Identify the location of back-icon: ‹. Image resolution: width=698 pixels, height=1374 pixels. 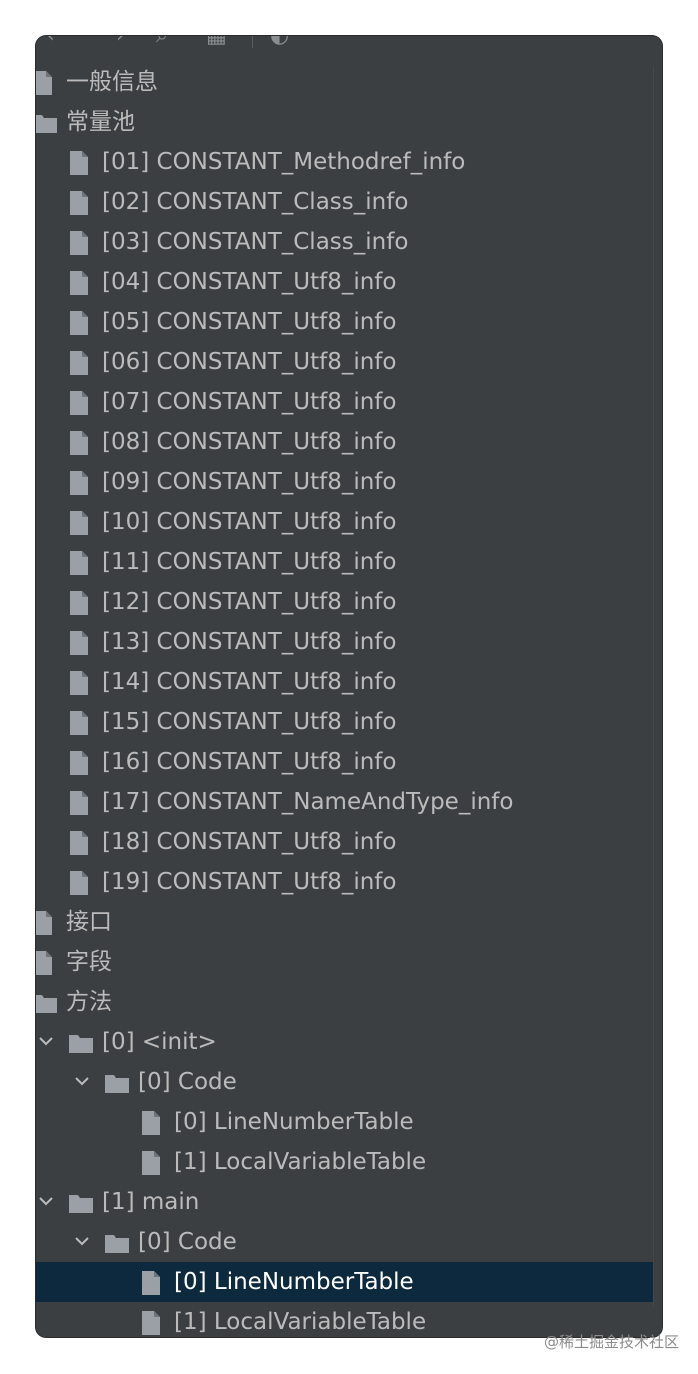
(50, 42).